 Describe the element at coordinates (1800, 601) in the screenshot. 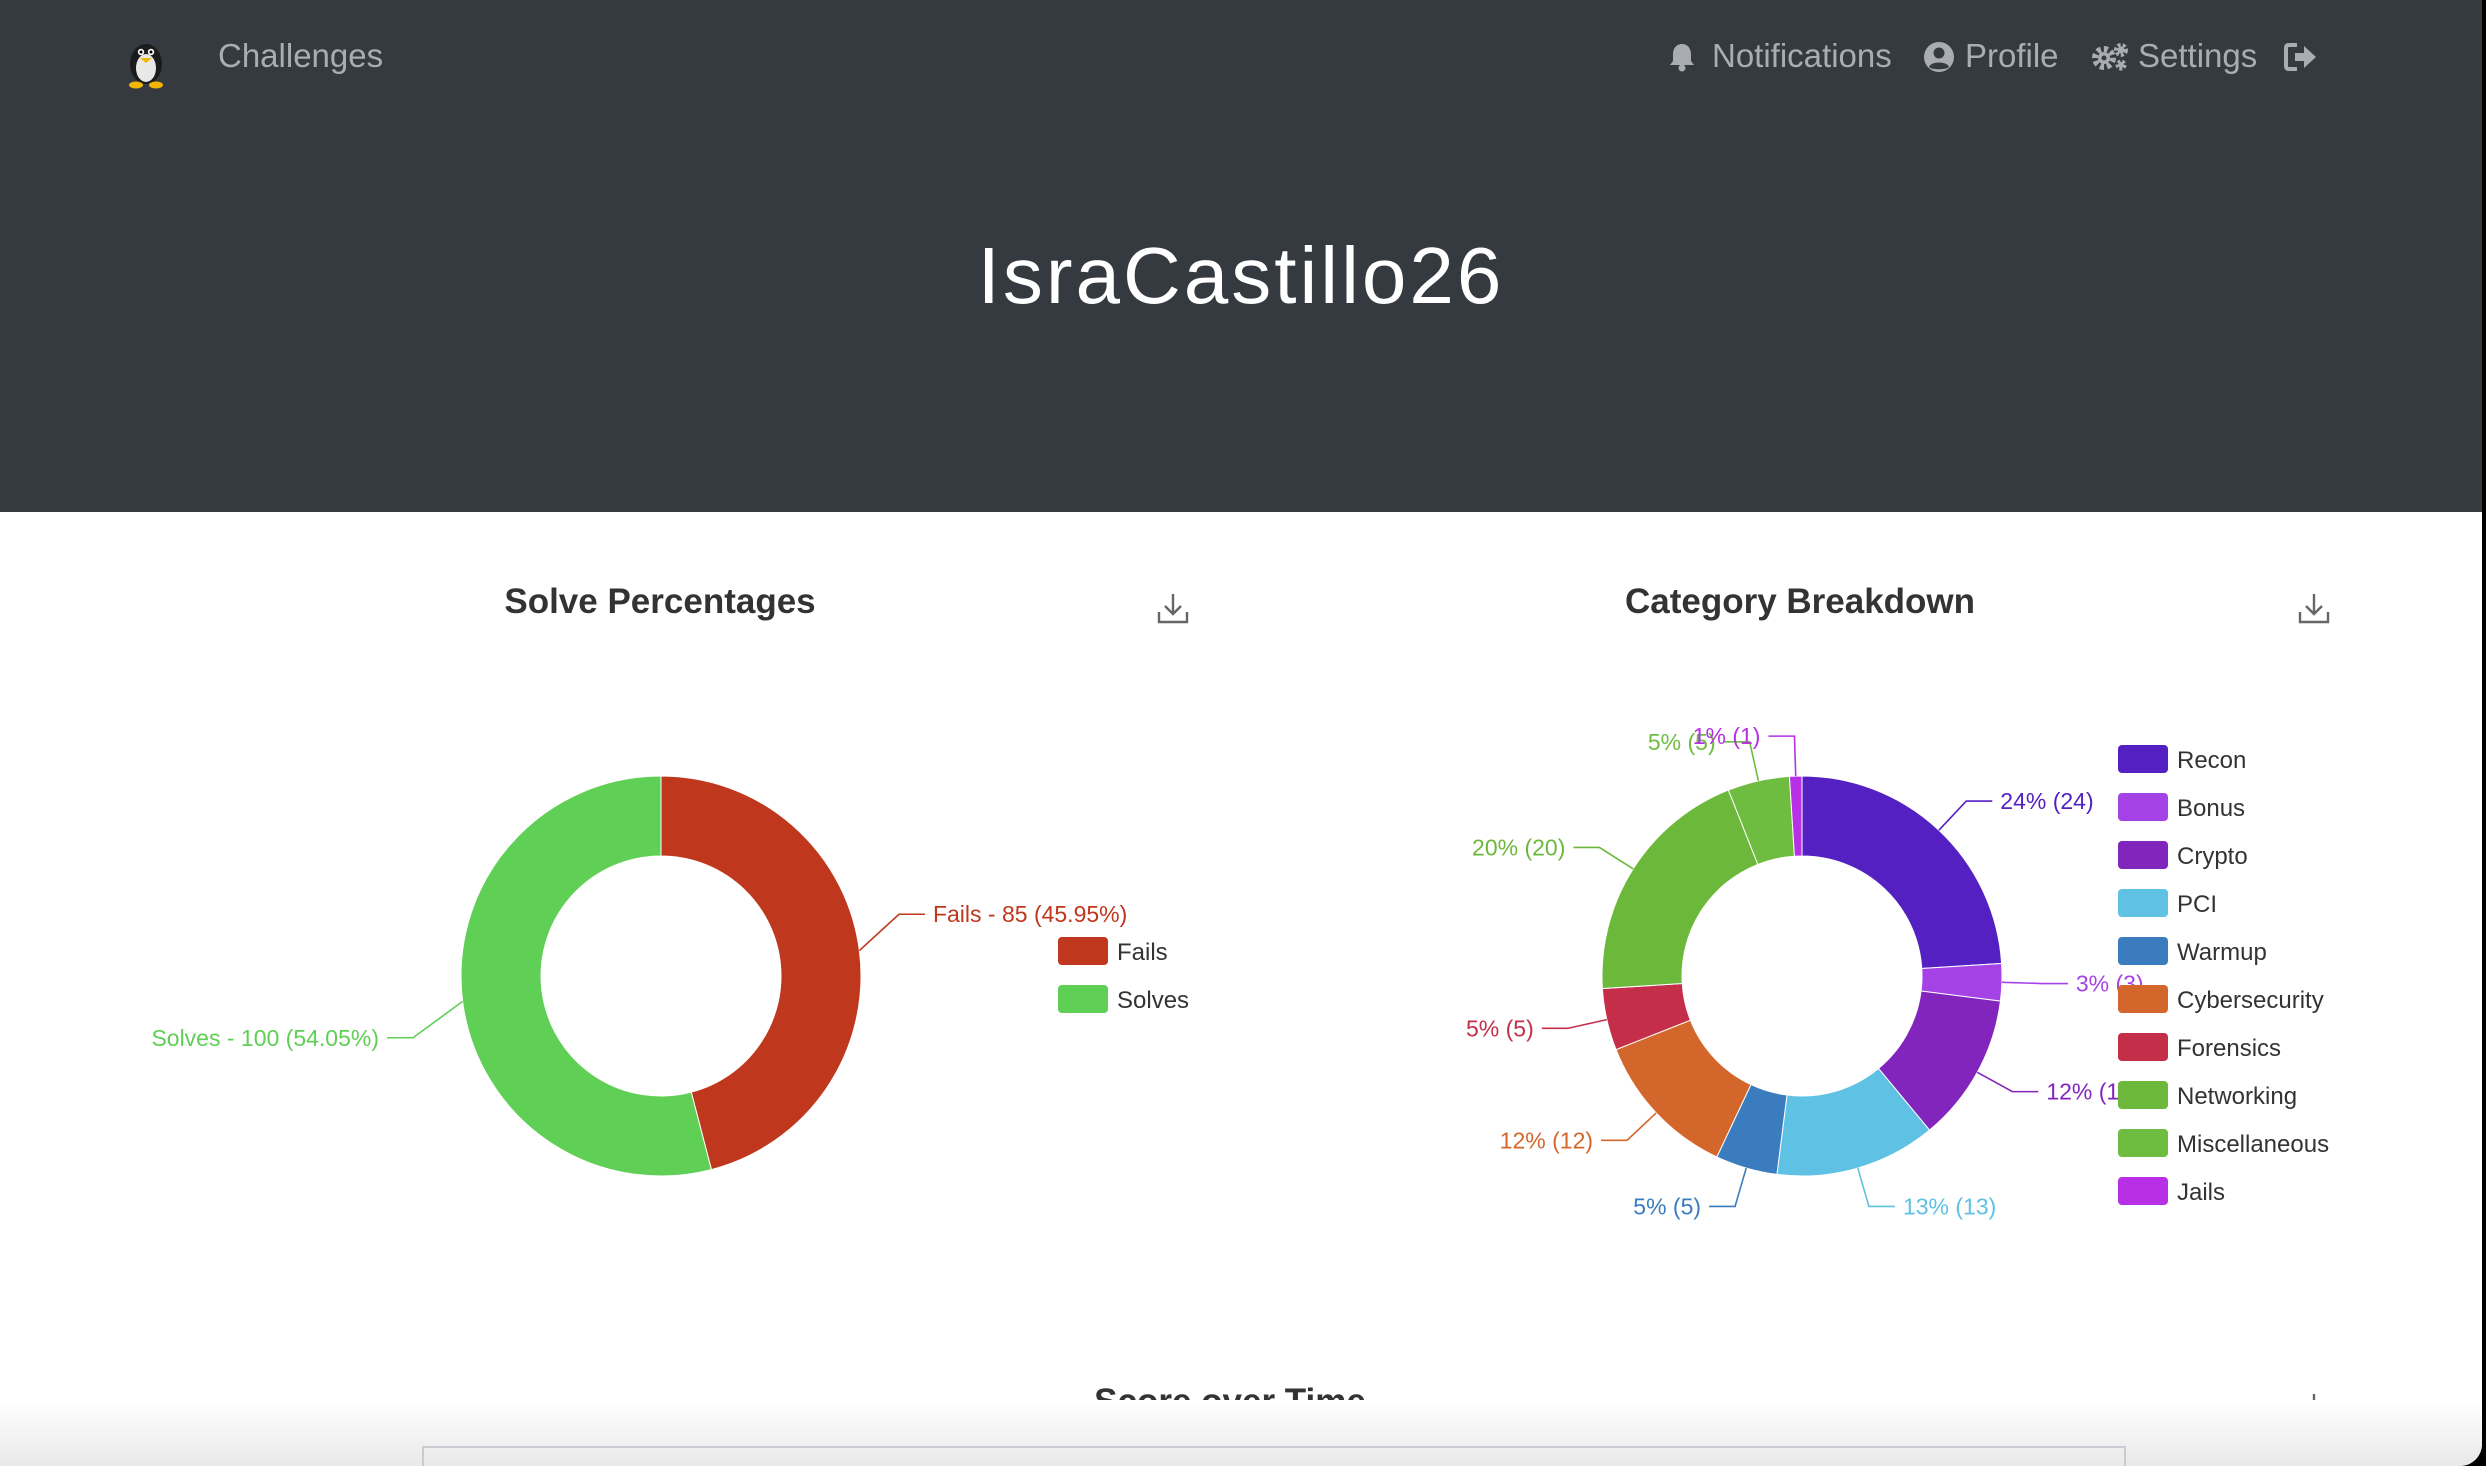

I see `category-chart-title: Category Breakdown` at that location.